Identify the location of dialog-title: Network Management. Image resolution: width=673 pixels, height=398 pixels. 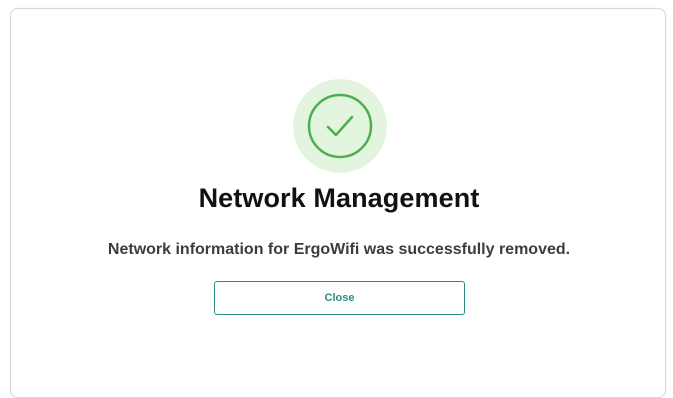
(339, 198).